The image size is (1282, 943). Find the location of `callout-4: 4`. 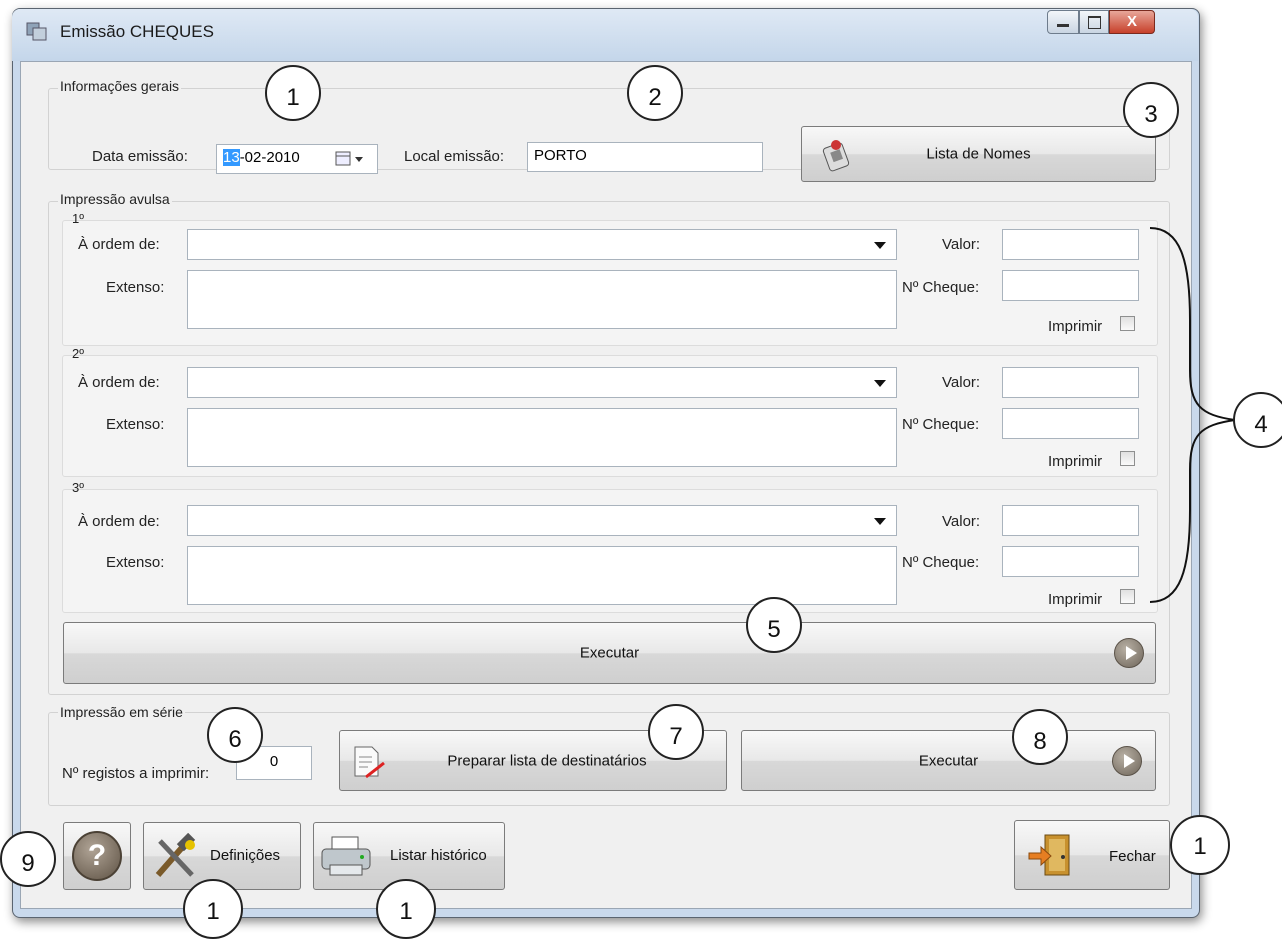

callout-4: 4 is located at coordinates (1257, 420).